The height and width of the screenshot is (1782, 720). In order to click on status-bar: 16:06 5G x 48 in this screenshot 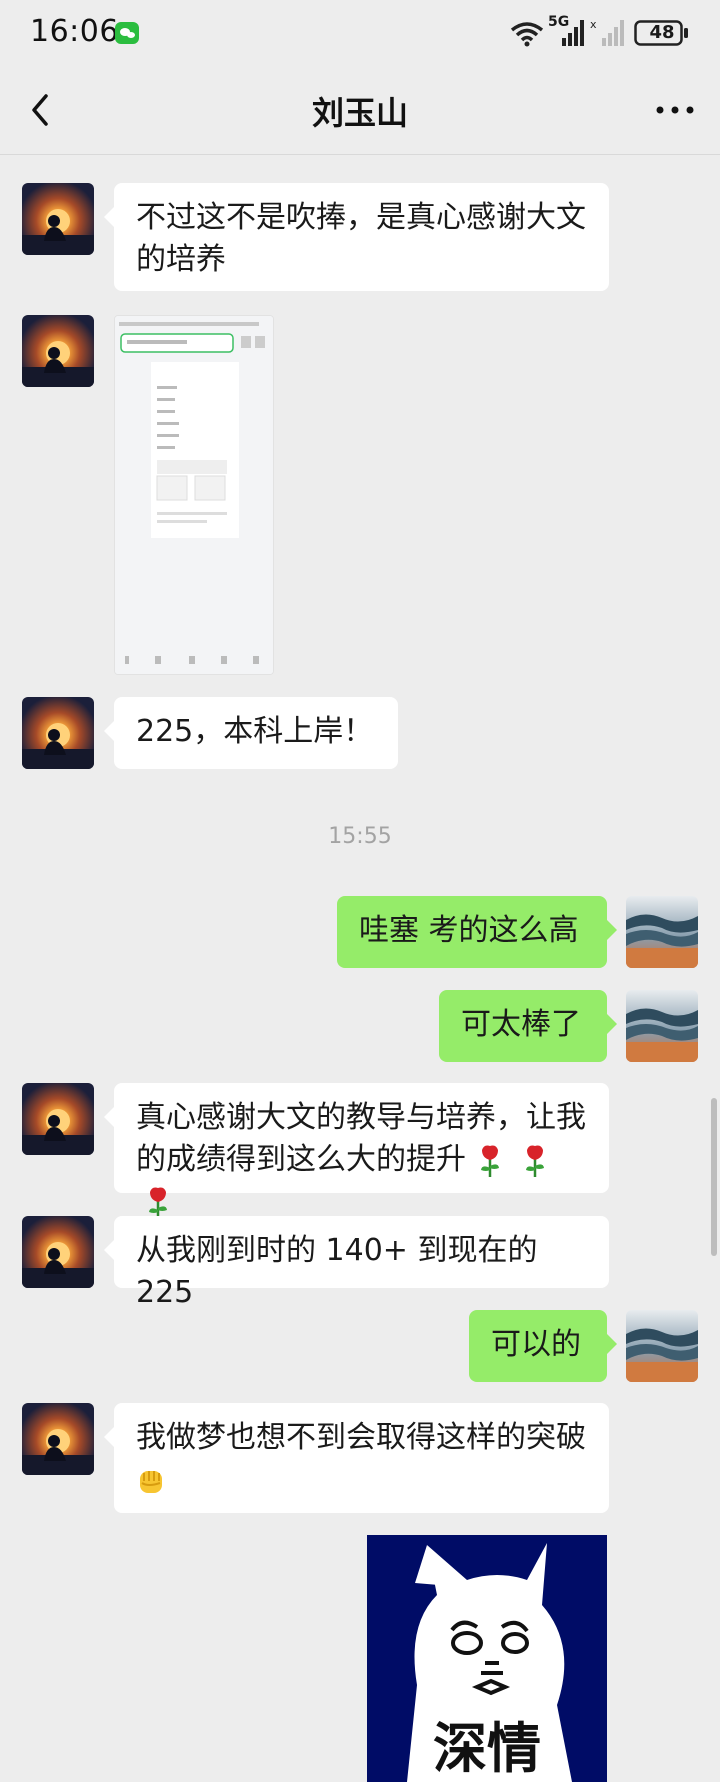, I will do `click(360, 33)`.